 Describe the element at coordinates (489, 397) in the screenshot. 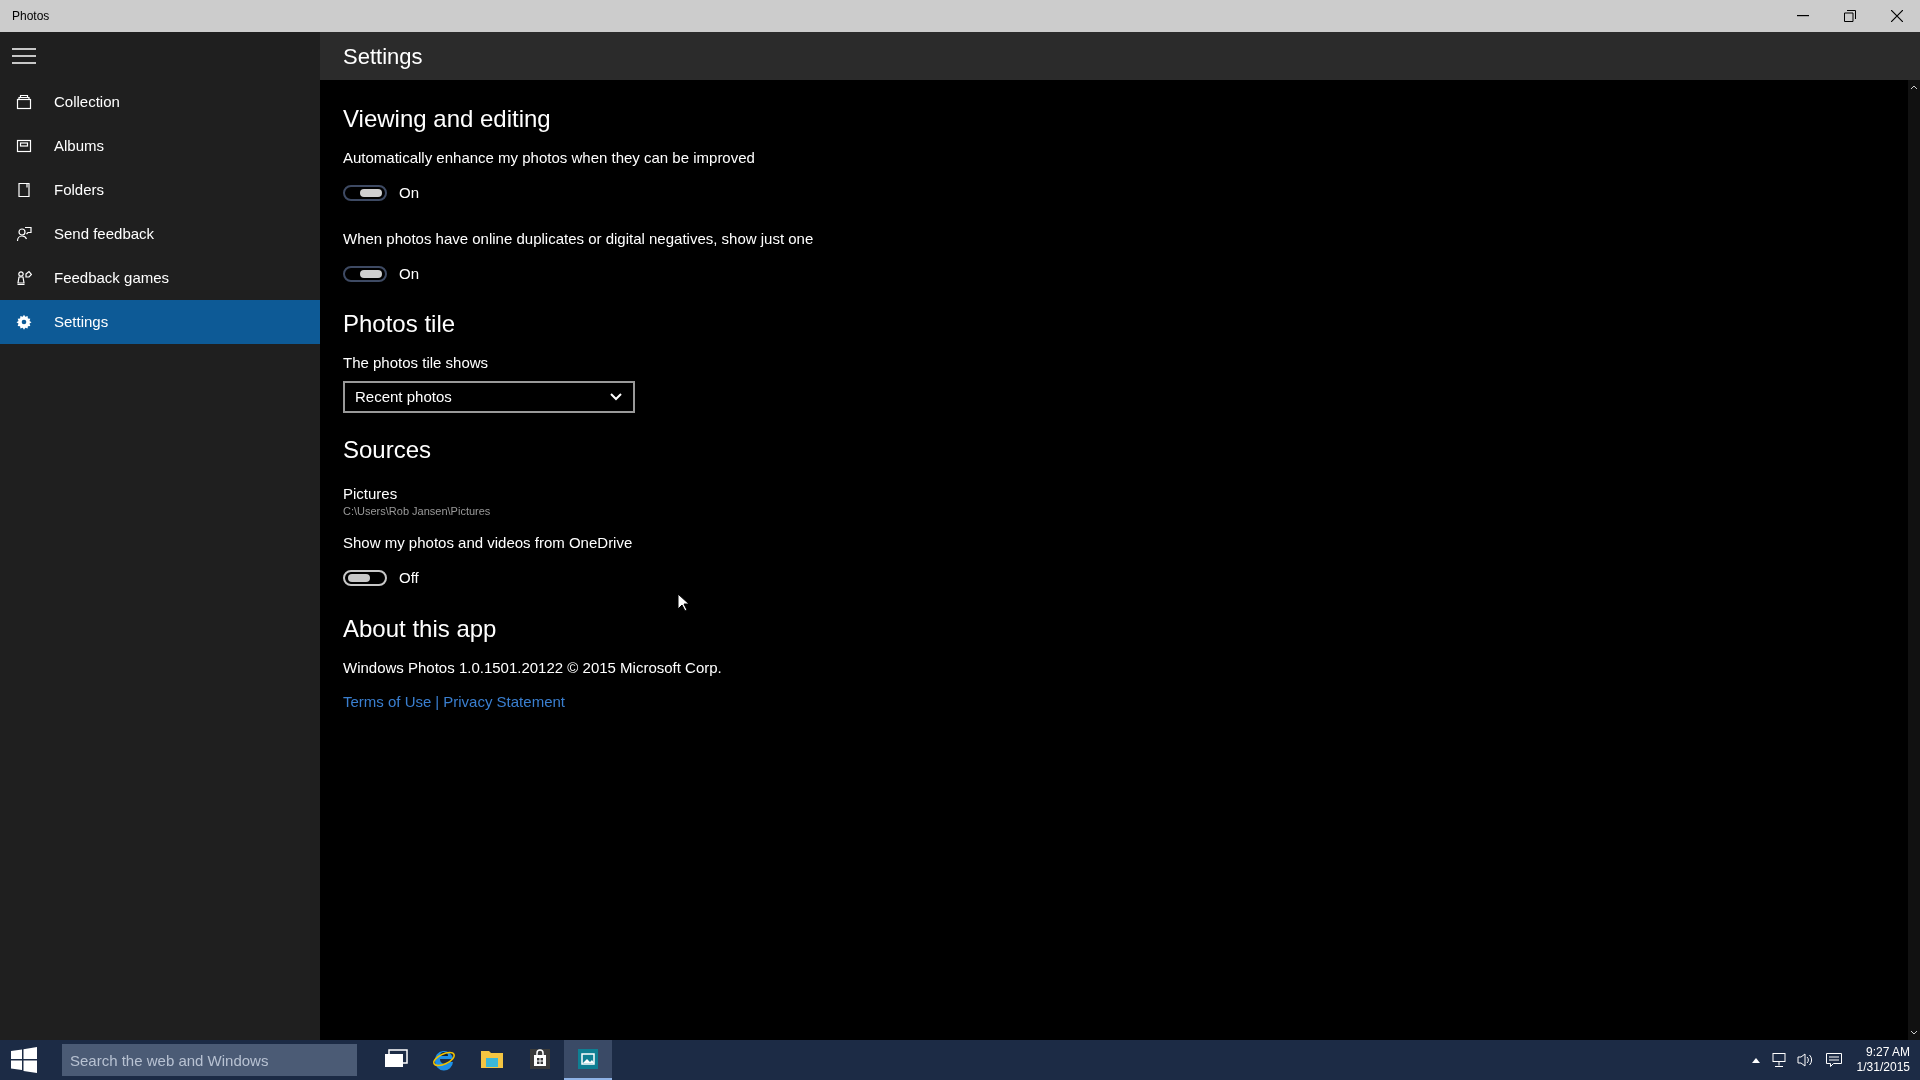

I see `dropdown: Recent photos` at that location.